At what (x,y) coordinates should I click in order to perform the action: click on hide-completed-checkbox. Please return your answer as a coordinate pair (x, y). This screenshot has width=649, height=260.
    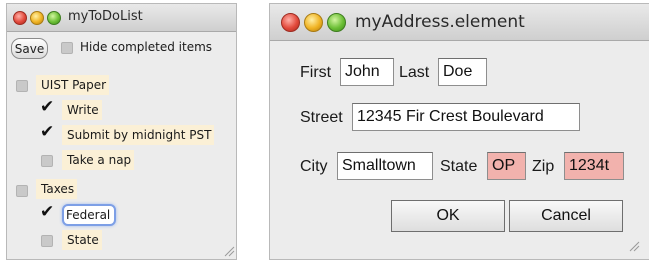
    Looking at the image, I should click on (67, 48).